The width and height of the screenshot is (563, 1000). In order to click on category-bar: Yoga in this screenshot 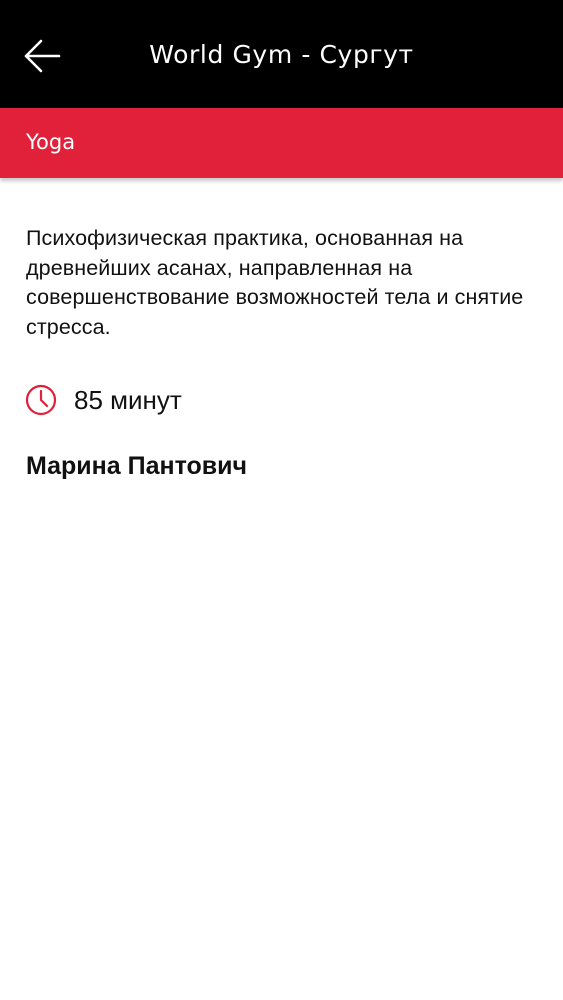, I will do `click(281, 143)`.